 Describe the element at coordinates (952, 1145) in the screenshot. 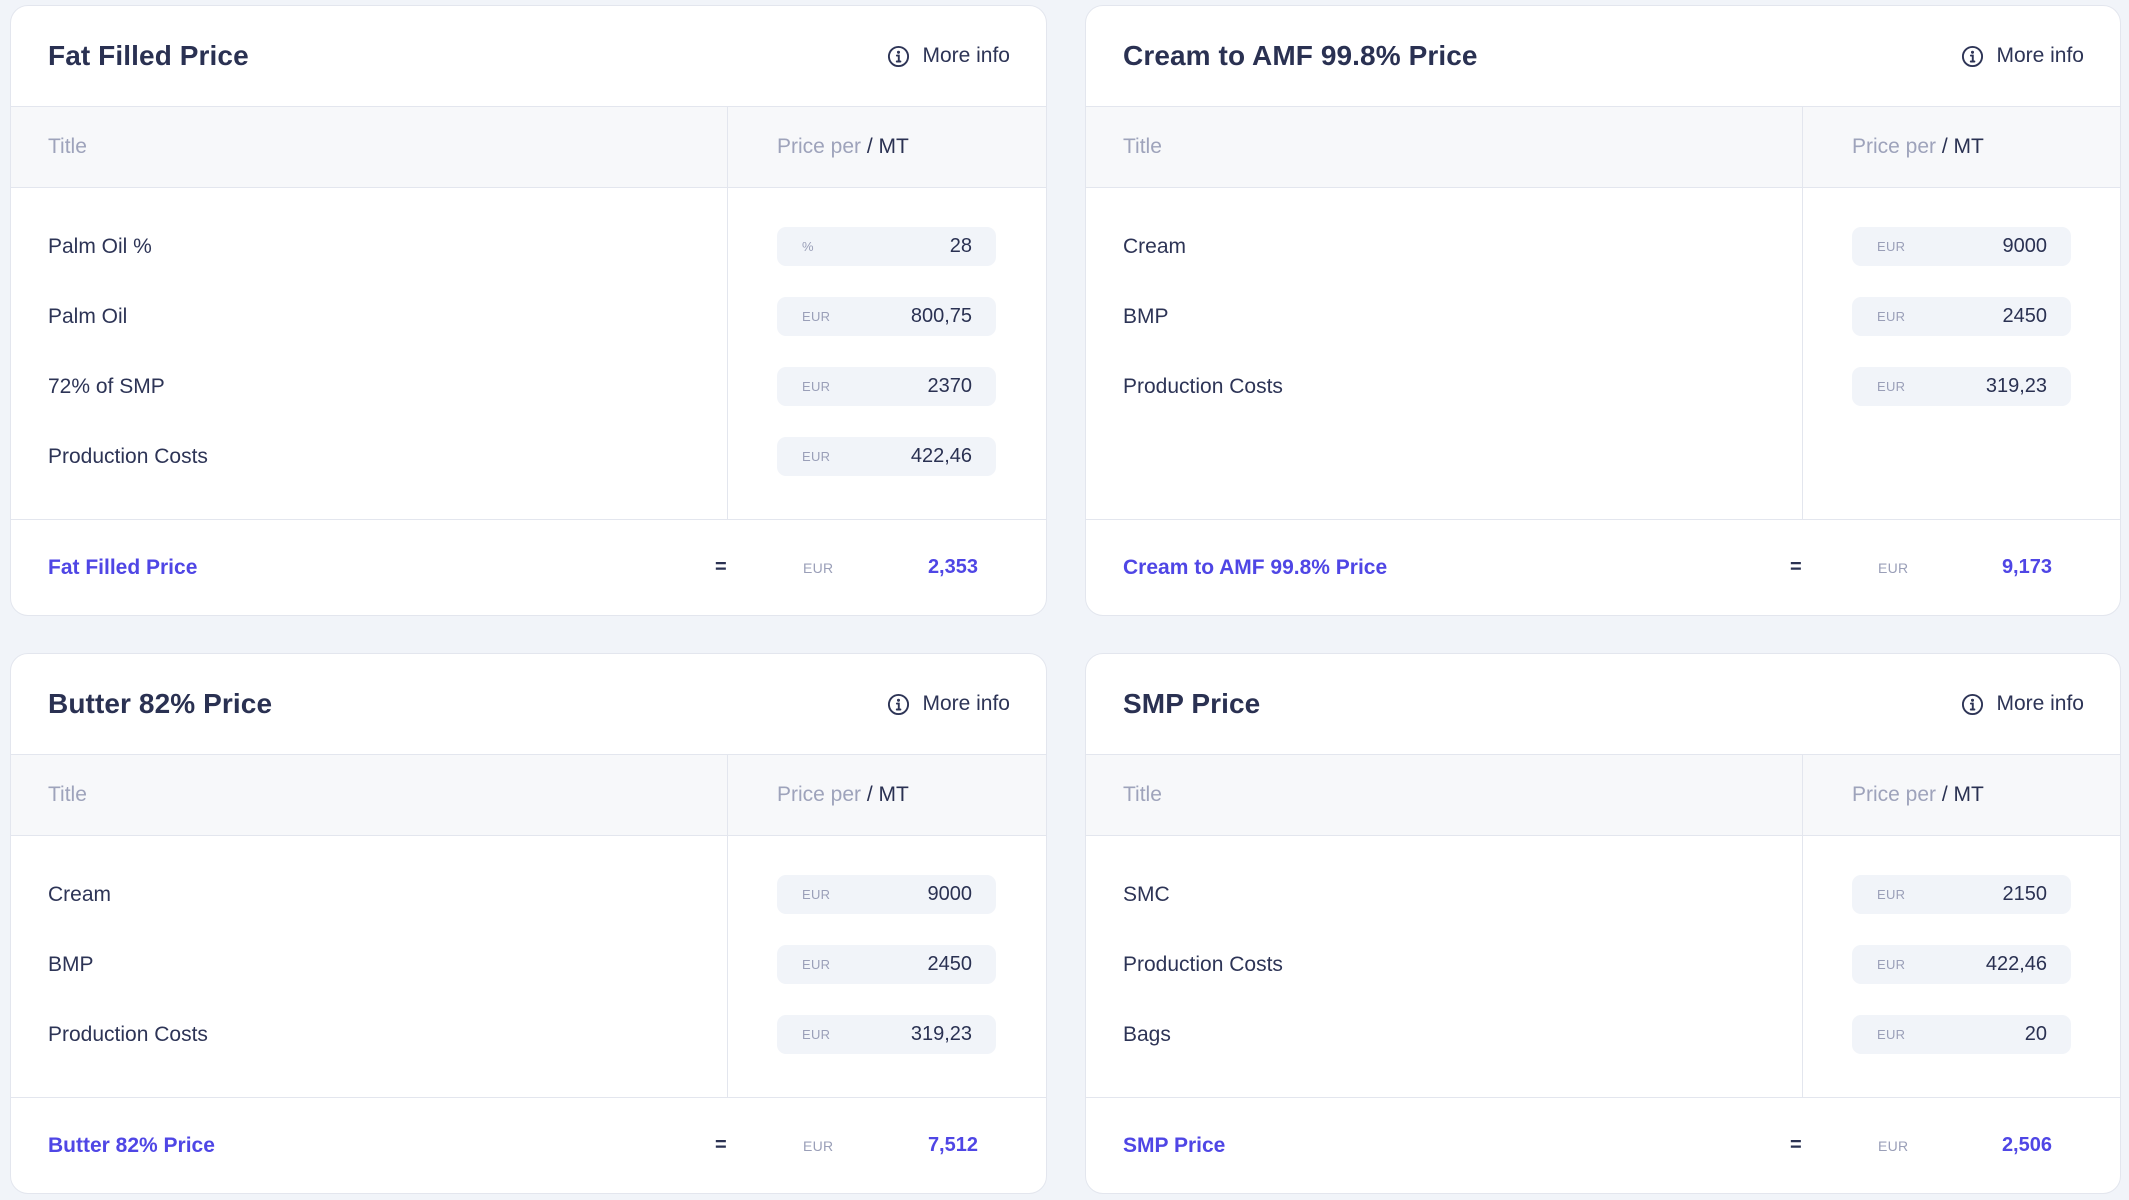

I see `result-value: 7,512` at that location.